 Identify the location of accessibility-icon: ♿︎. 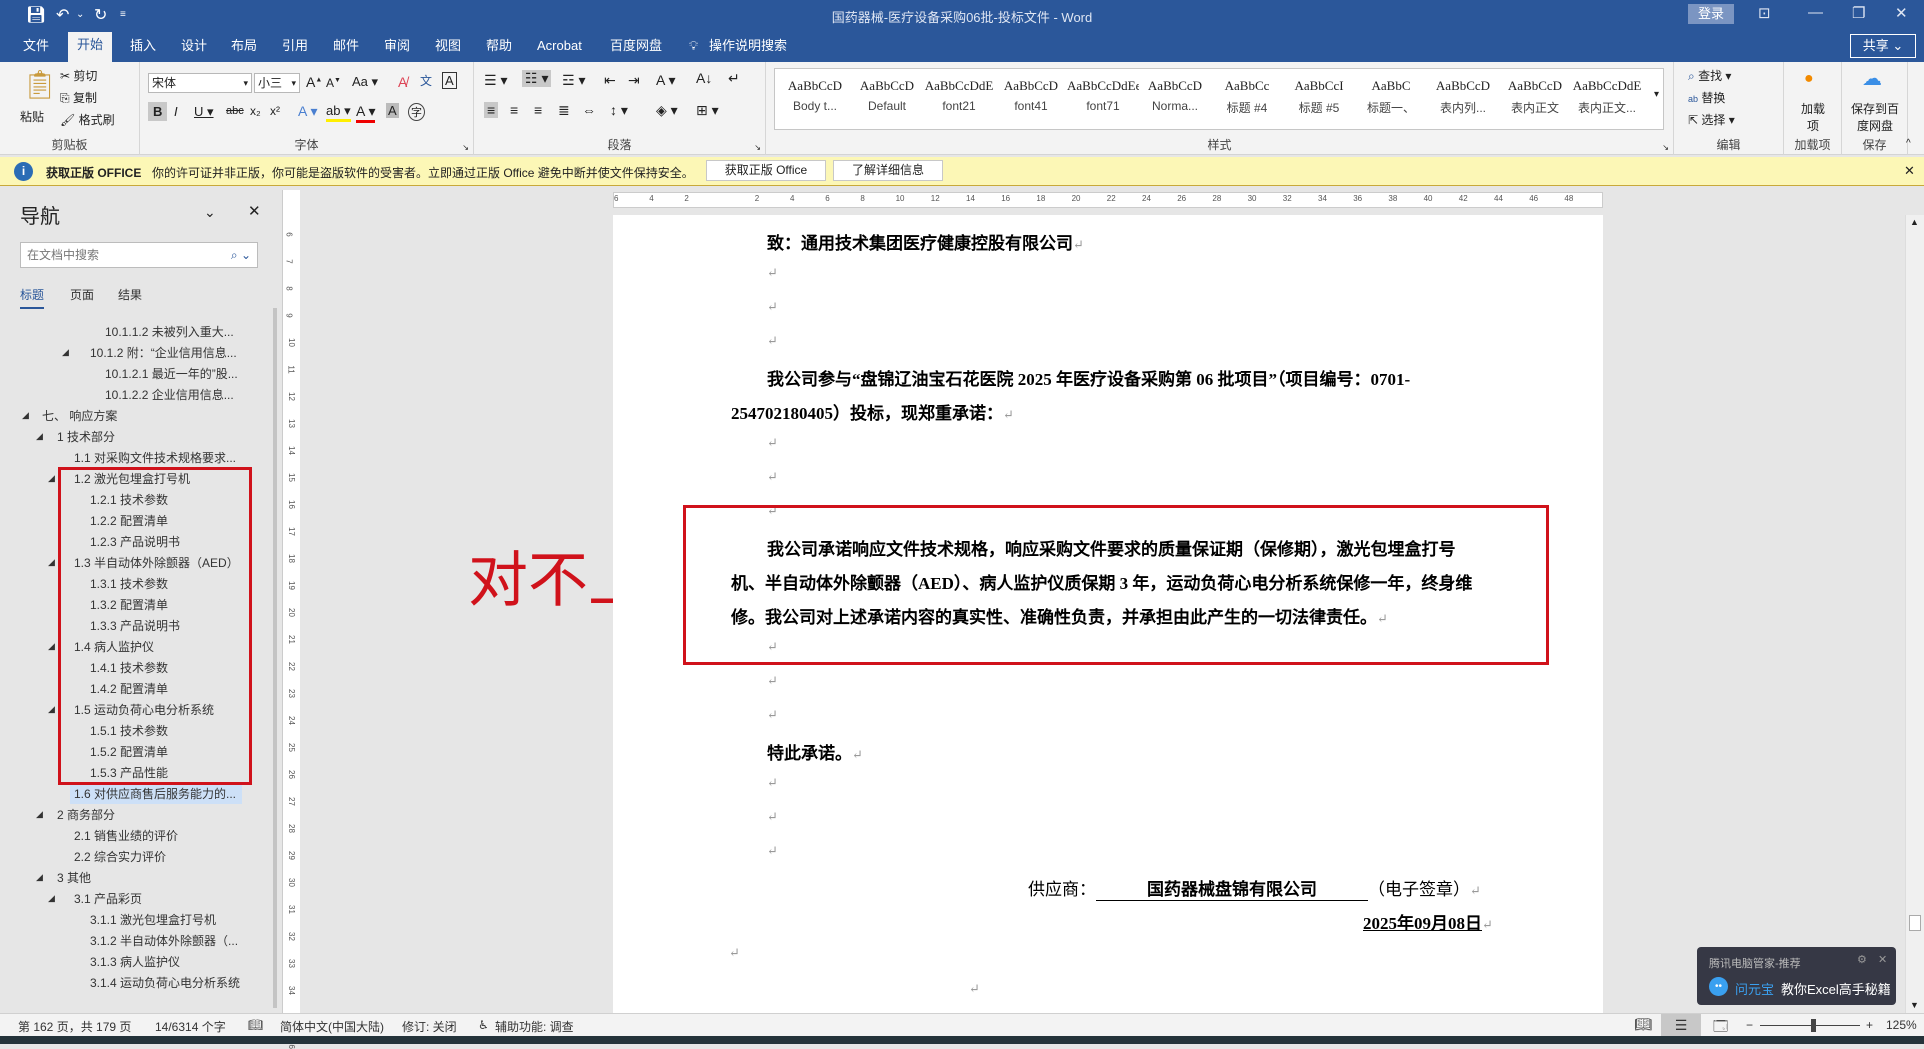
(483, 1025).